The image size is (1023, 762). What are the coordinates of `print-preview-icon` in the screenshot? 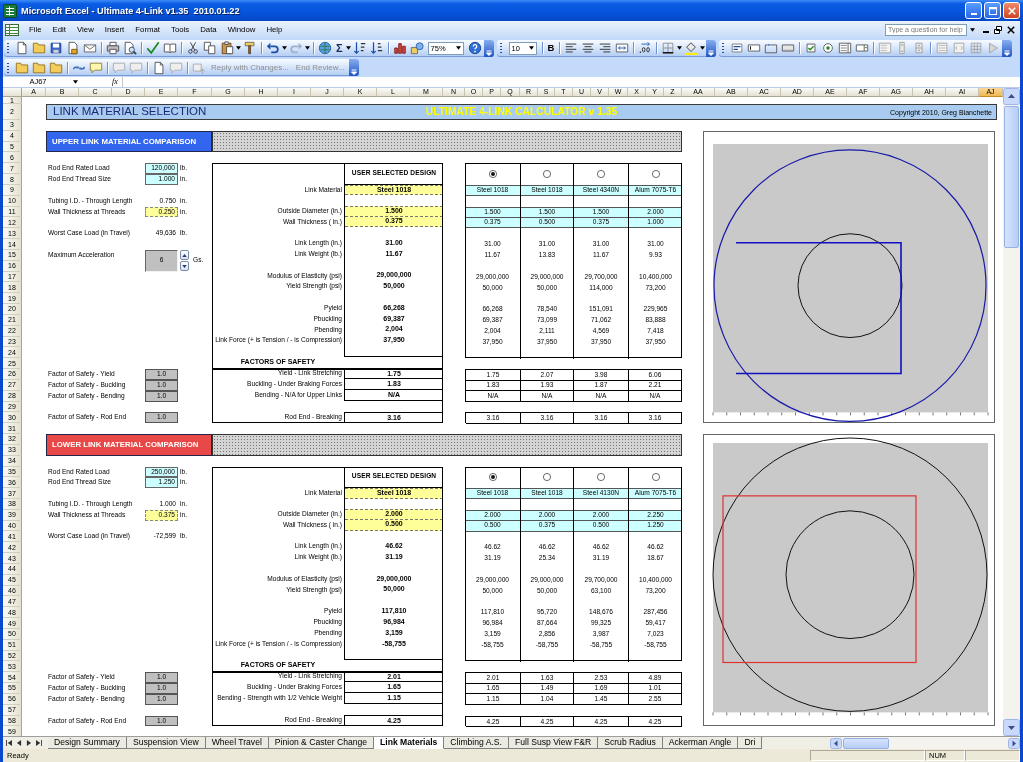 It's located at (130, 48).